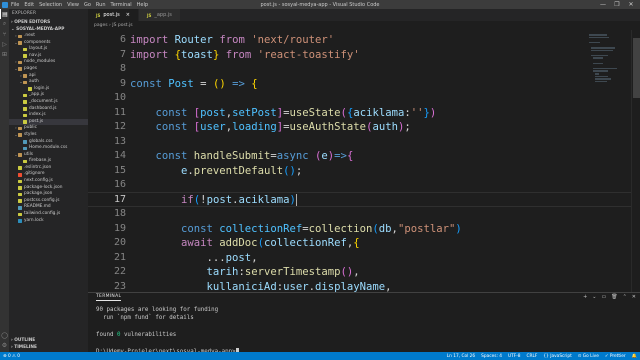 This screenshot has width=640, height=360. I want to click on maximize-panel-icon: ⌃, so click(625, 297).